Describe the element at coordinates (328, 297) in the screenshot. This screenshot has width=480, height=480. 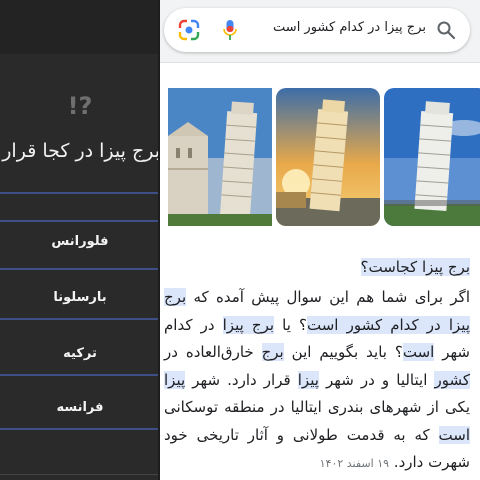
I see `snippet-text: اگر برای شما هم این سوال پیش آمده که` at that location.